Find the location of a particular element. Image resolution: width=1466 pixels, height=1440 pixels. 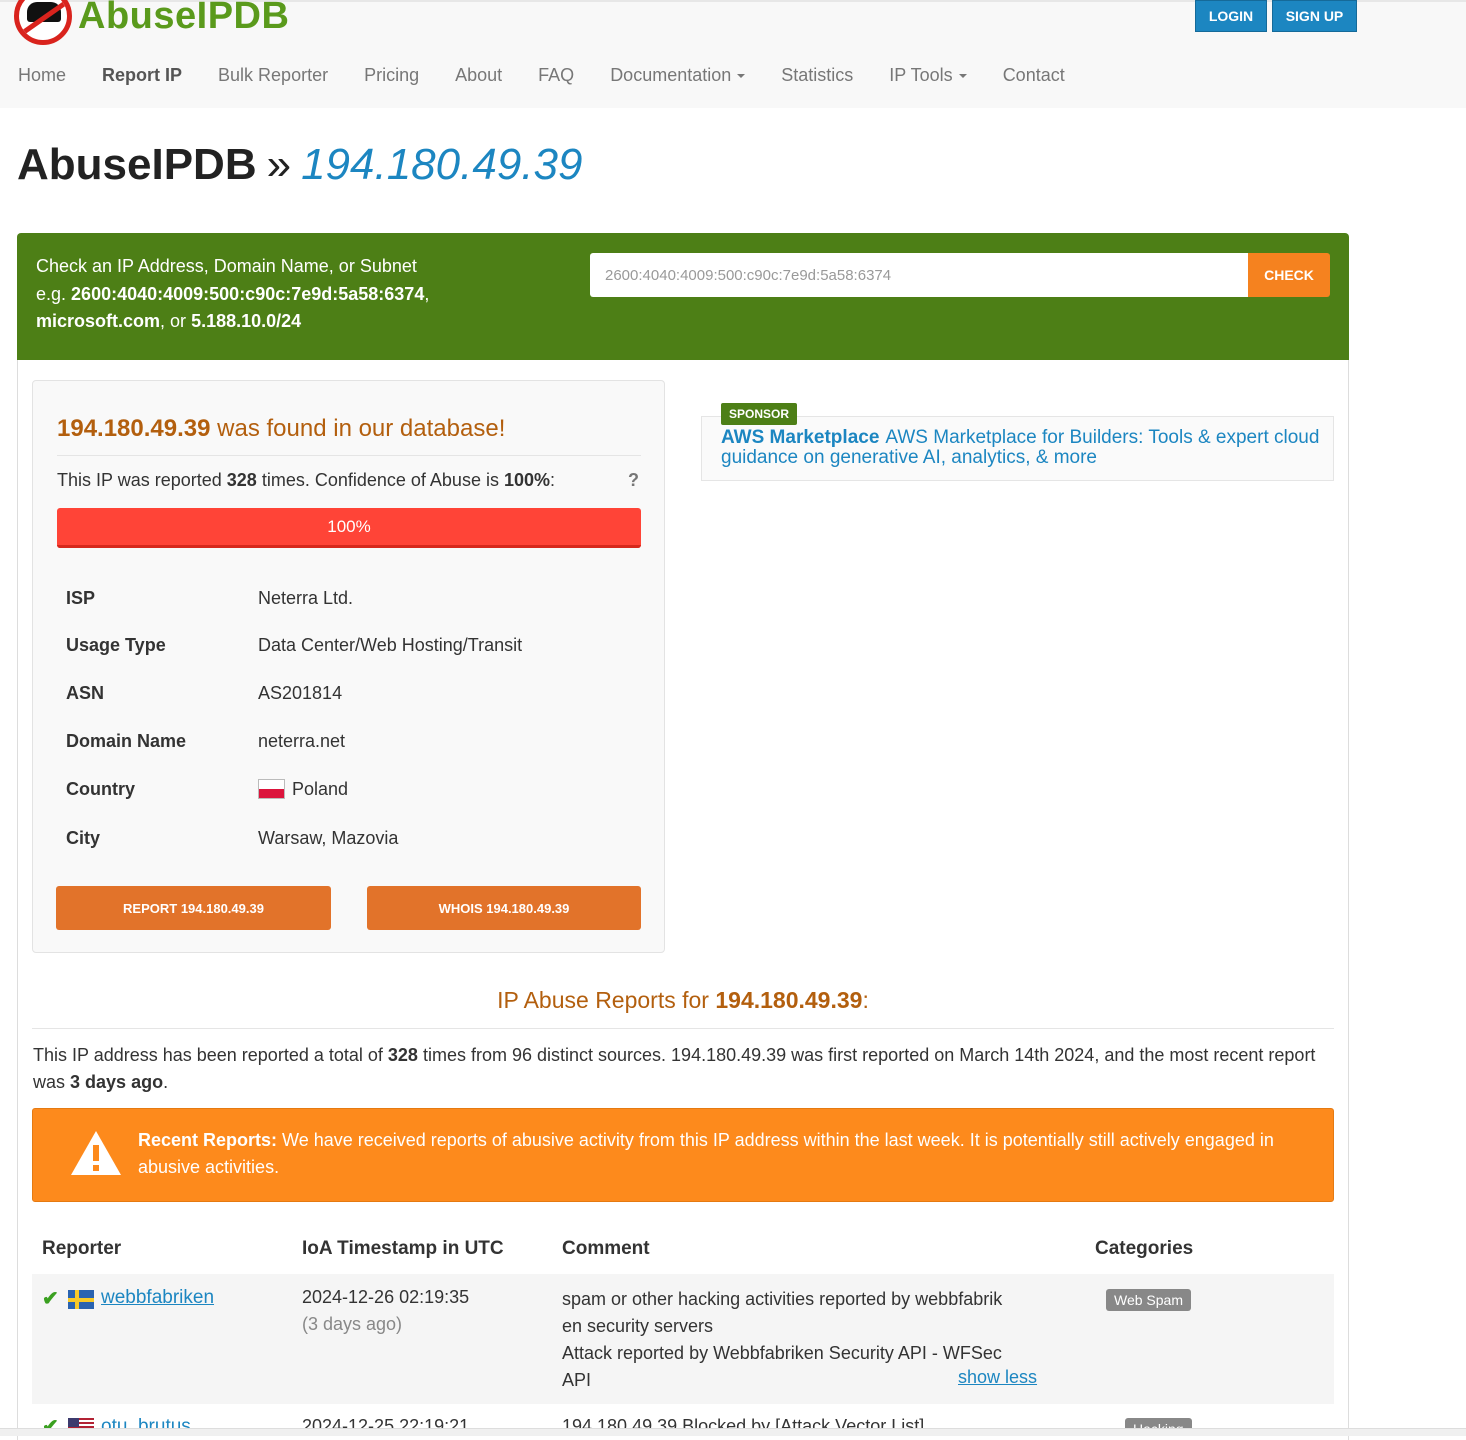

example-subnet: 5.188.10.0/24 is located at coordinates (246, 321).